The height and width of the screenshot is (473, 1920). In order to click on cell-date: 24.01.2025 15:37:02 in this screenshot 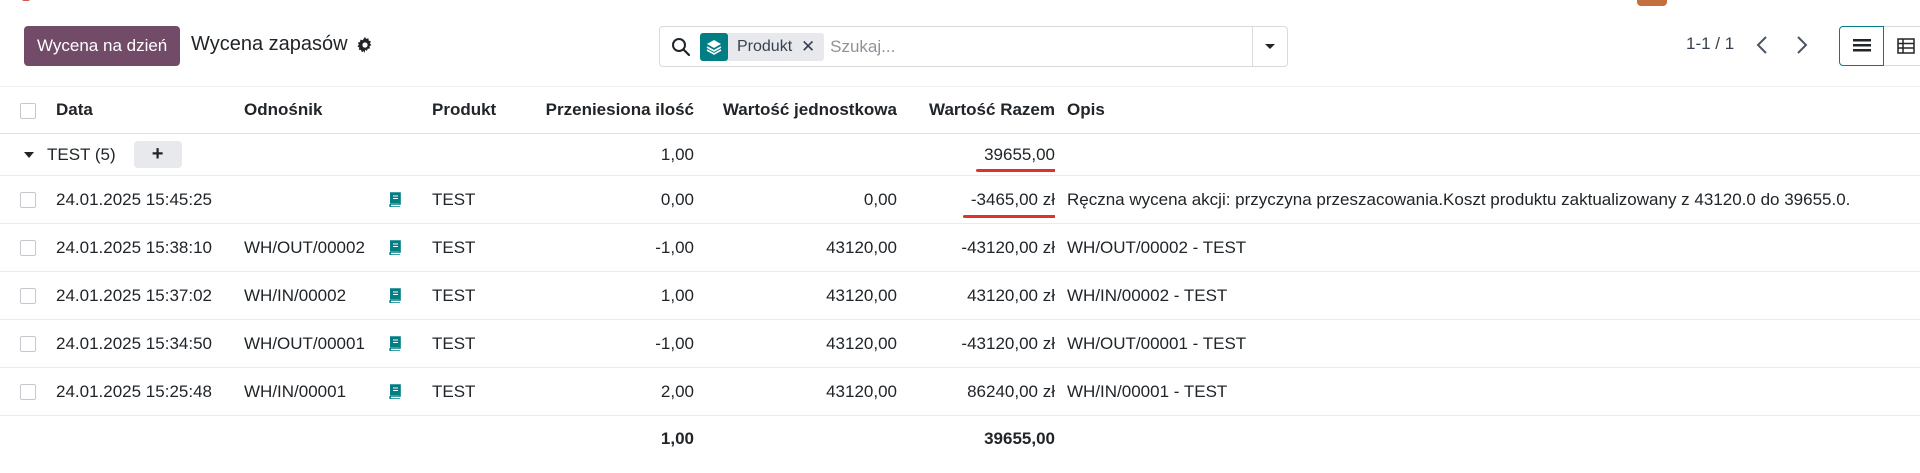, I will do `click(134, 295)`.